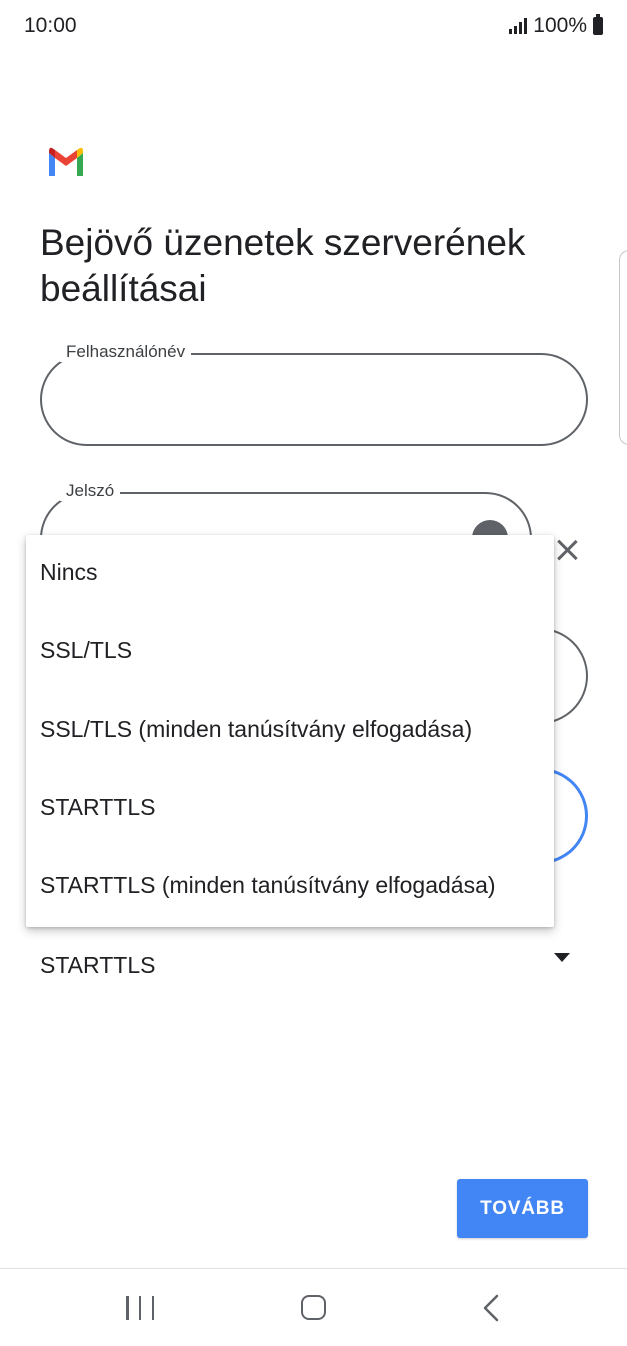 This screenshot has width=627, height=1346. What do you see at coordinates (98, 965) in the screenshot?
I see `security-selected-value: STARTTLS` at bounding box center [98, 965].